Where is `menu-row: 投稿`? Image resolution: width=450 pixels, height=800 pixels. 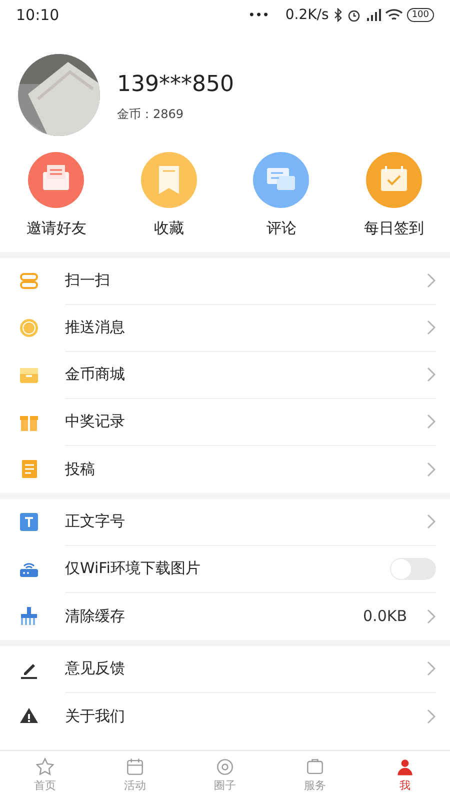
menu-row: 投稿 is located at coordinates (225, 469).